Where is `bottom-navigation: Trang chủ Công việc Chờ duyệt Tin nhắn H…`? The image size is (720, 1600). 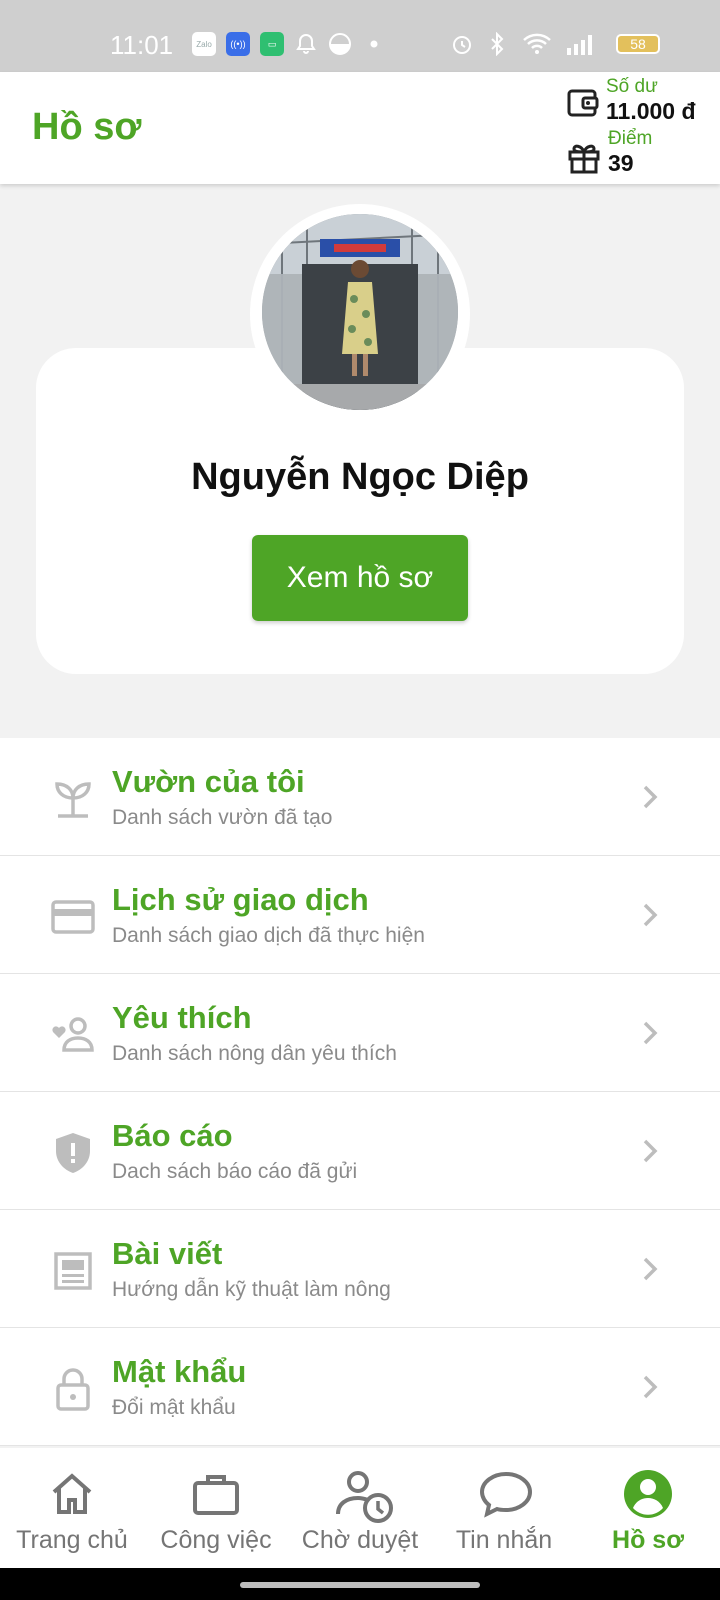
bottom-navigation: Trang chủ Công việc Chờ duyệt Tin nhắn H… is located at coordinates (360, 1508).